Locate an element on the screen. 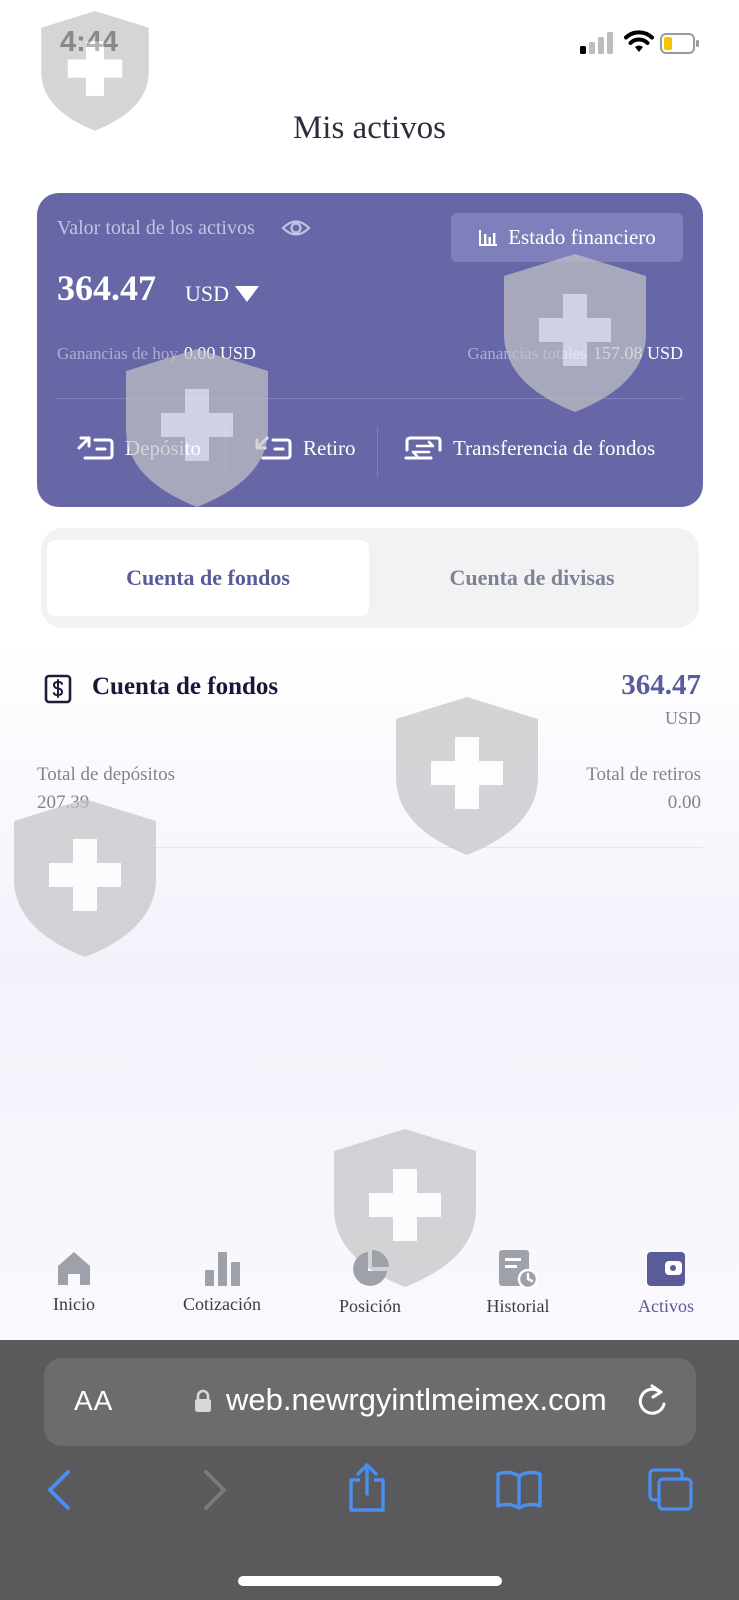 Image resolution: width=739 pixels, height=1600 pixels. account-divider is located at coordinates (370, 847).